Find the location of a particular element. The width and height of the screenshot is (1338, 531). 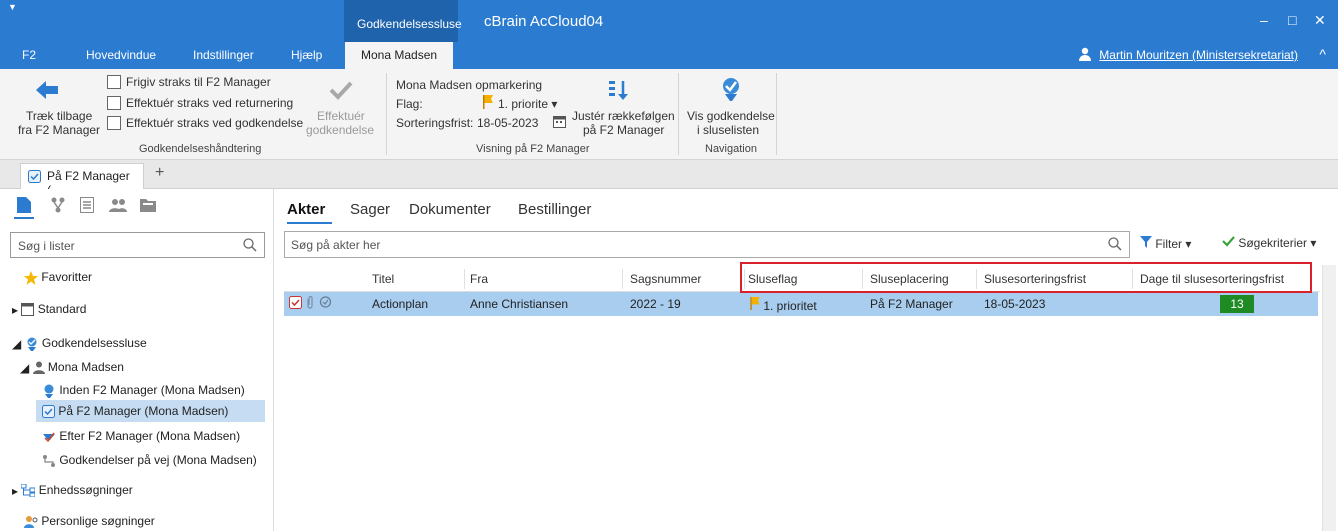

maximize-button: □ is located at coordinates (1292, 20).